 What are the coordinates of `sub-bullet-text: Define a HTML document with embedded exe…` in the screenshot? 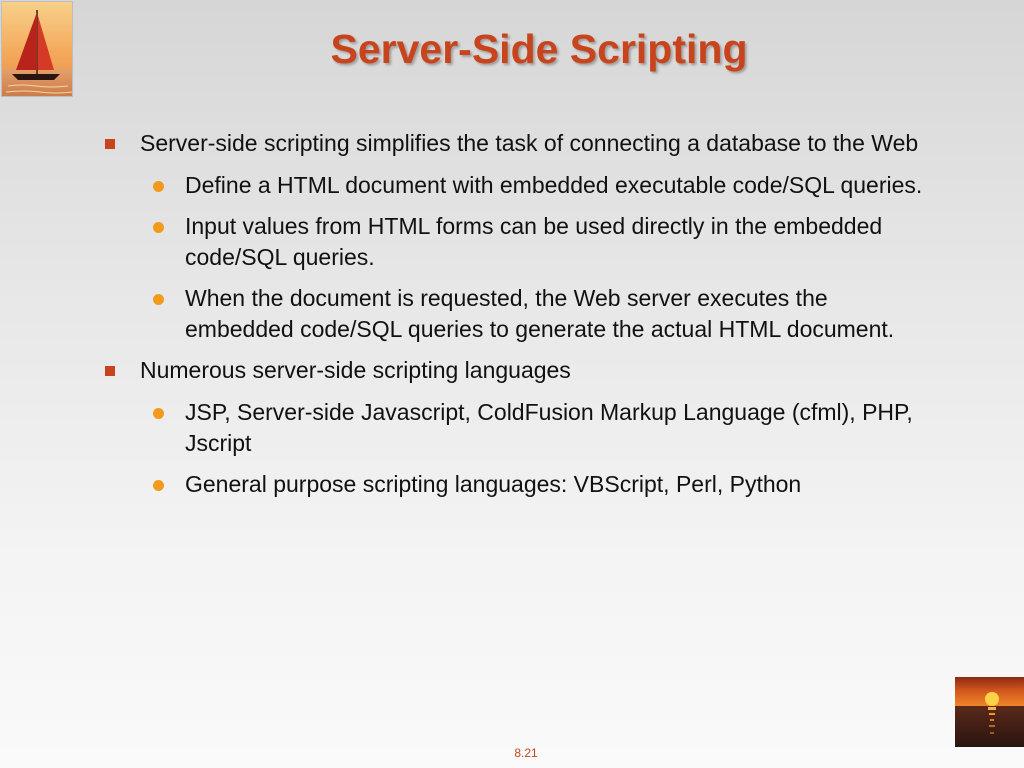 It's located at (554, 185).